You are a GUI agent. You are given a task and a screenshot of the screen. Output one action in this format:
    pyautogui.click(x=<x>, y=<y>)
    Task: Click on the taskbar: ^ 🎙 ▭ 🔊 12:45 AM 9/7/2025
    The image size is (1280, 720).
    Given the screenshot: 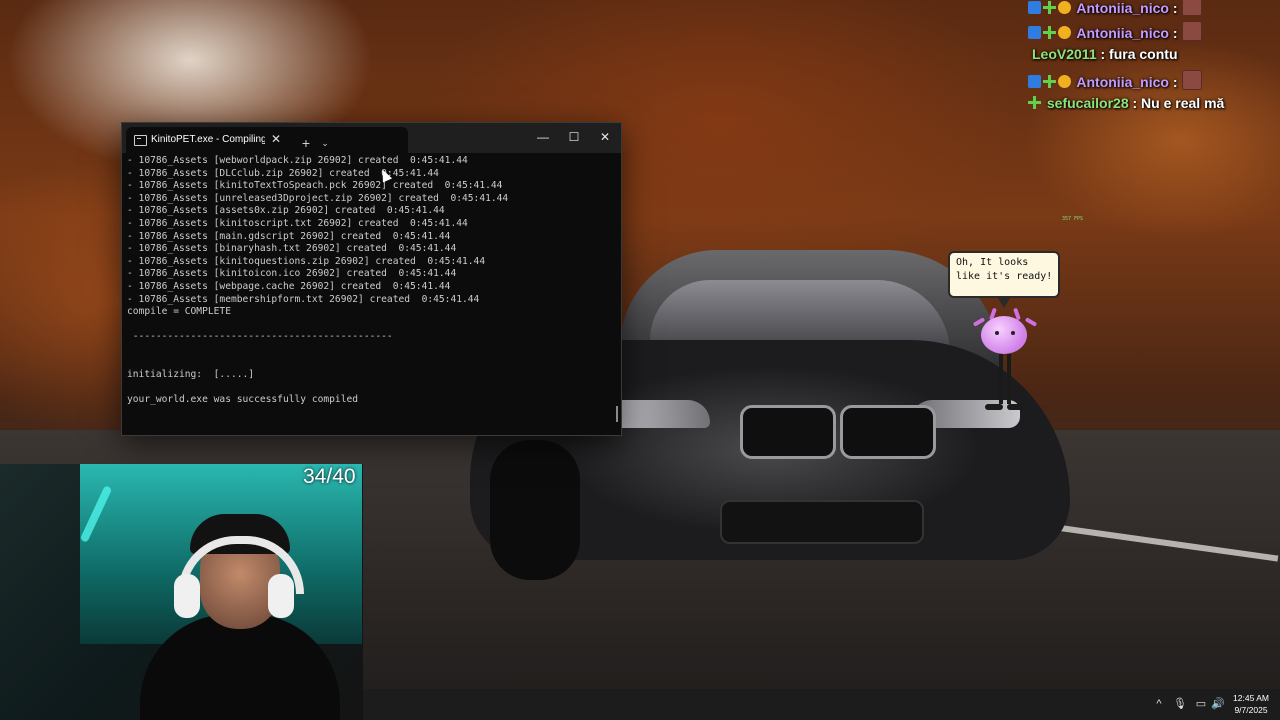 What is the action you would take?
    pyautogui.click(x=821, y=704)
    